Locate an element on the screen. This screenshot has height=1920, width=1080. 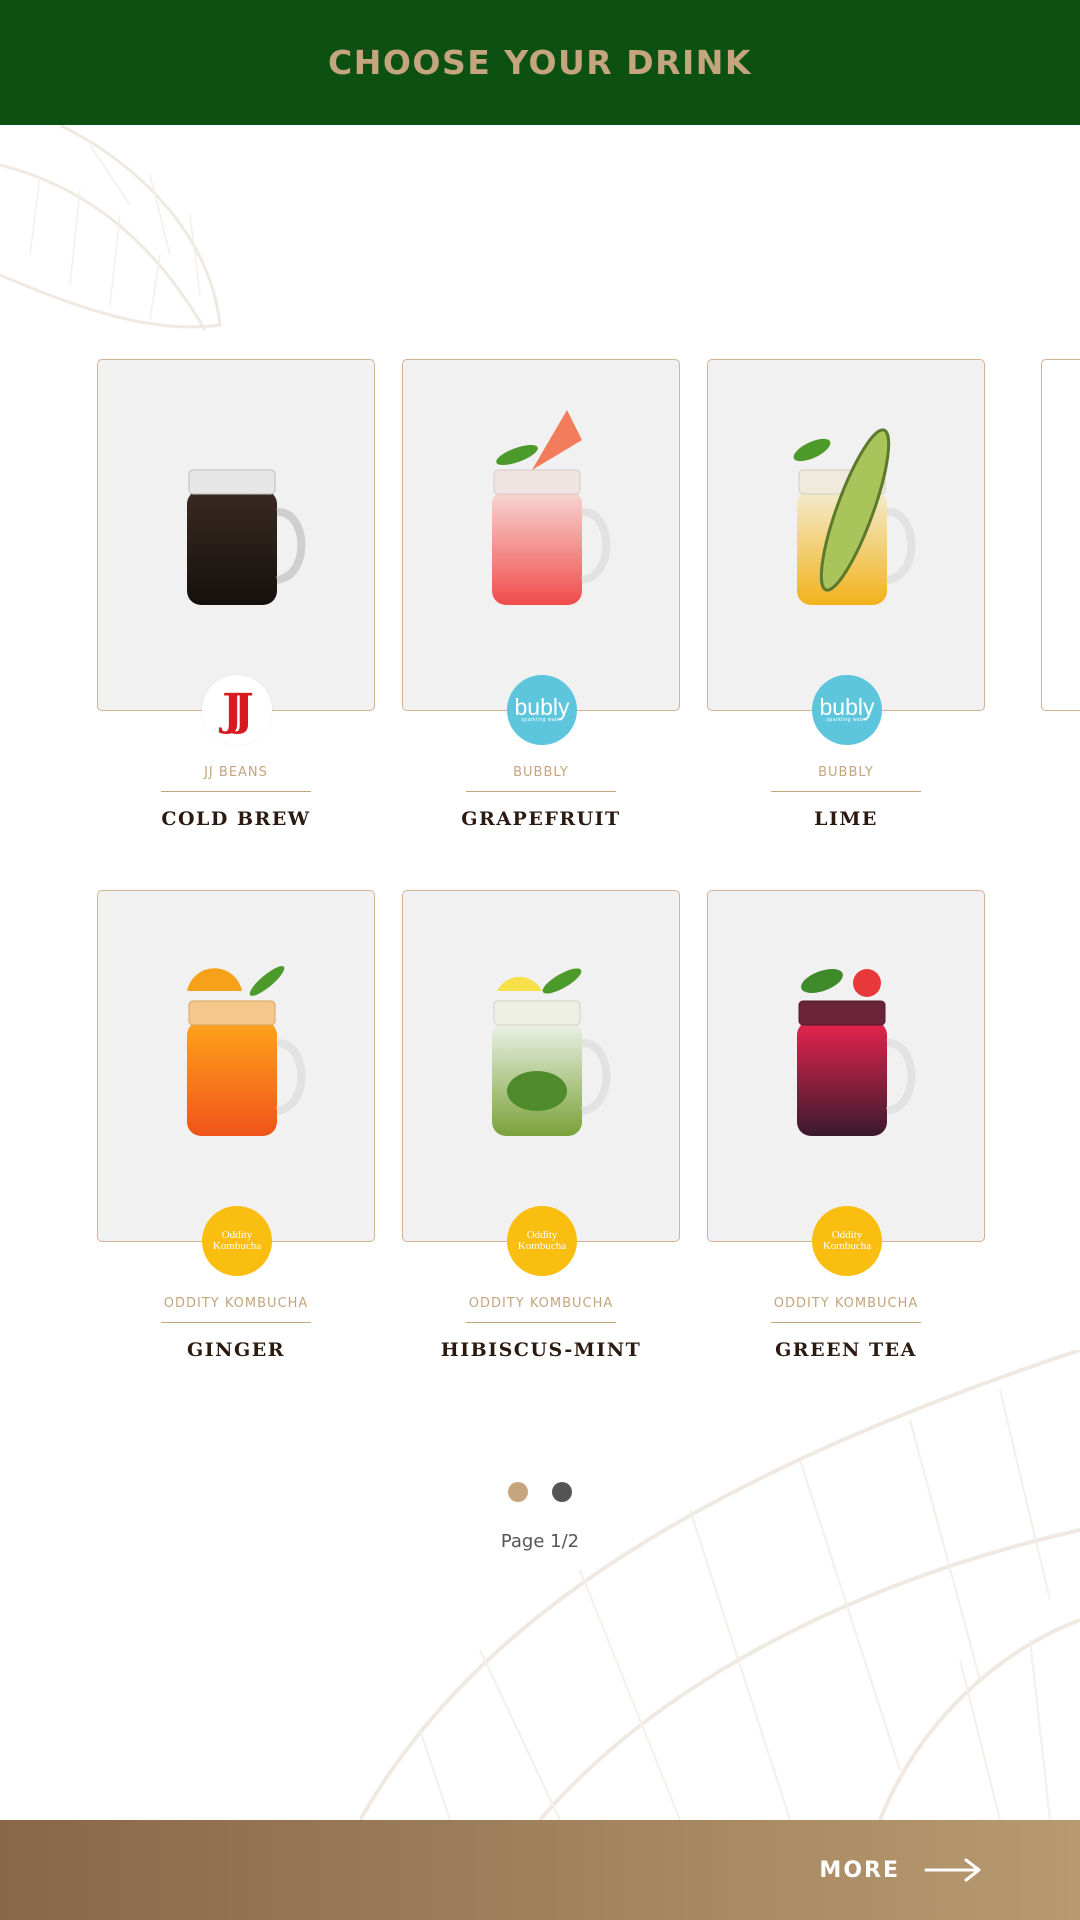
page-title: CHOOSE YOUR DRINK is located at coordinates (540, 62).